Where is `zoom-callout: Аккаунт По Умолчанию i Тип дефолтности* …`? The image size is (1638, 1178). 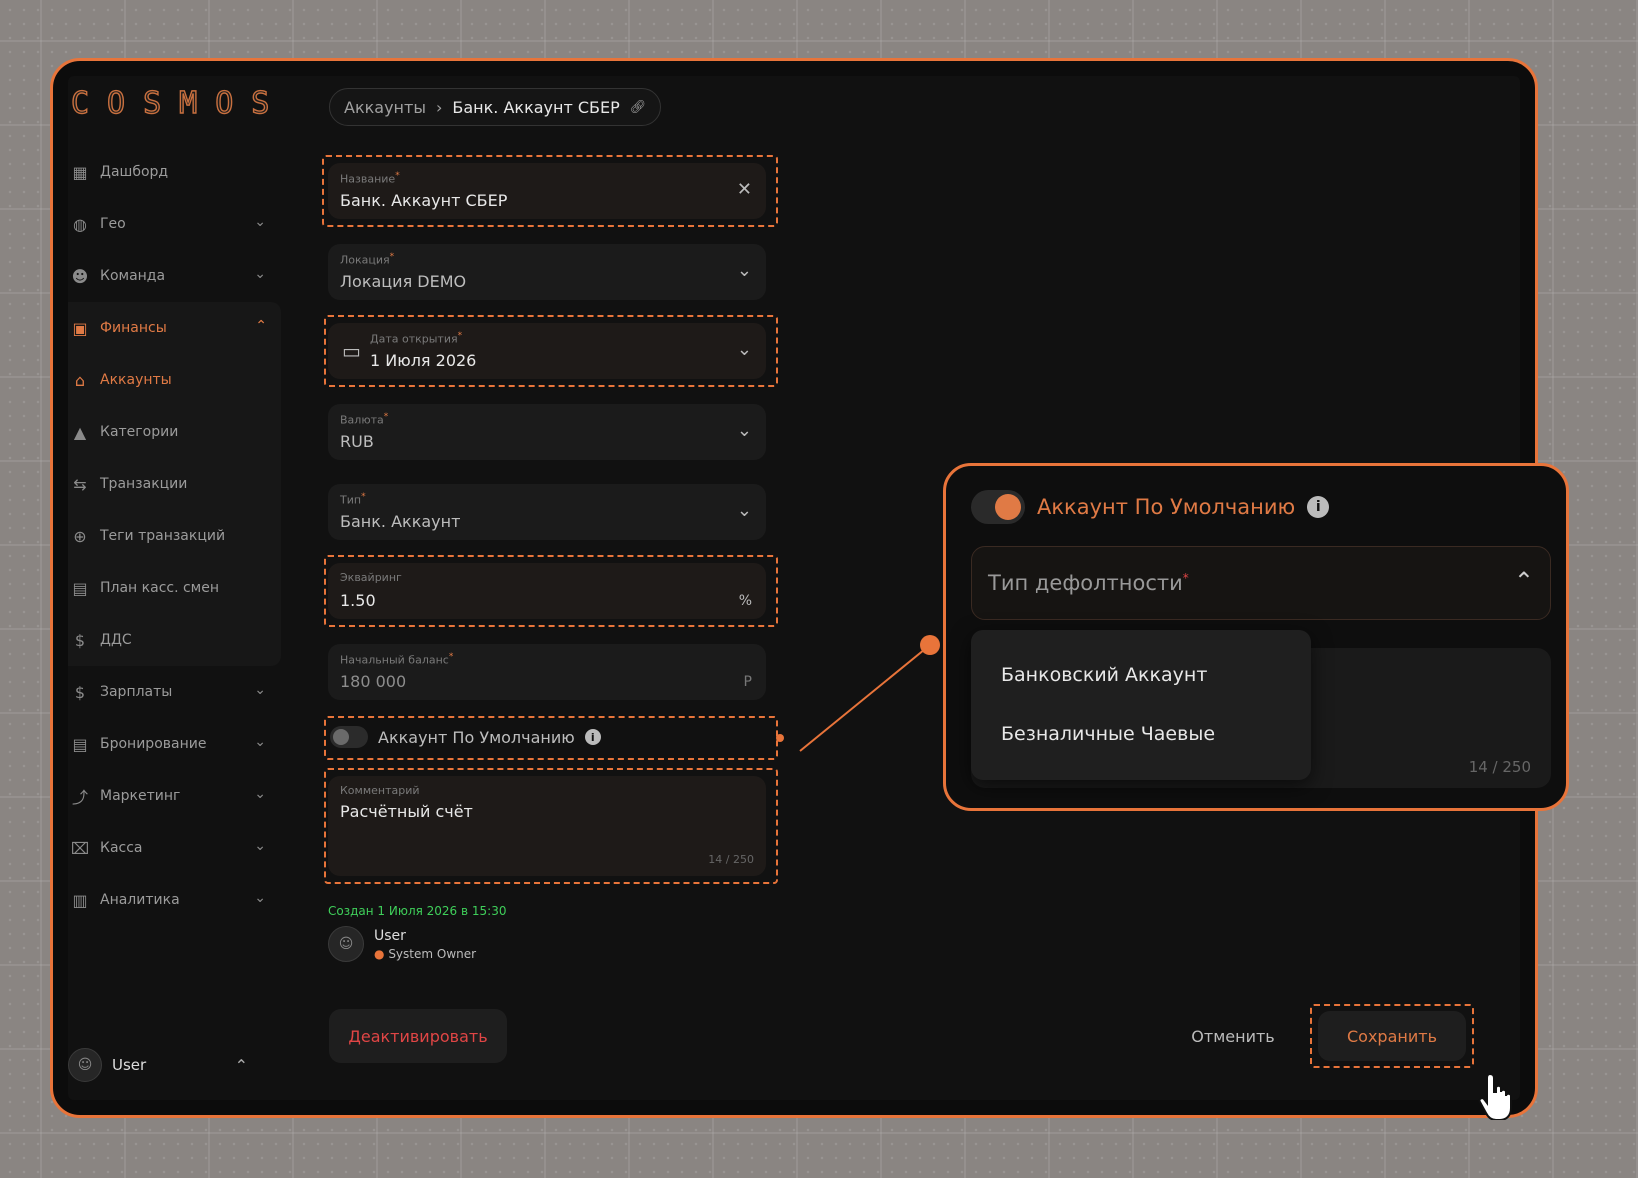
zoom-callout: Аккаунт По Умолчанию i Тип дефолтности* … is located at coordinates (1256, 637).